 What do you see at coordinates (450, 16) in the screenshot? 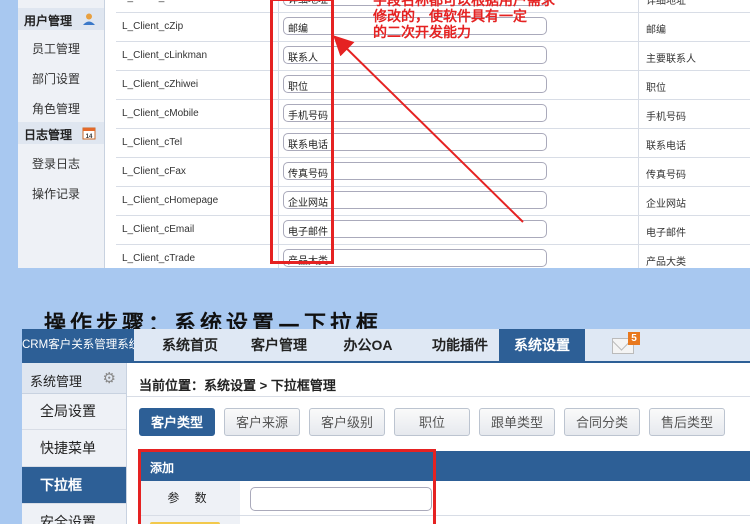
I see `annotation-line: 修改的，使软件具有一定` at bounding box center [450, 16].